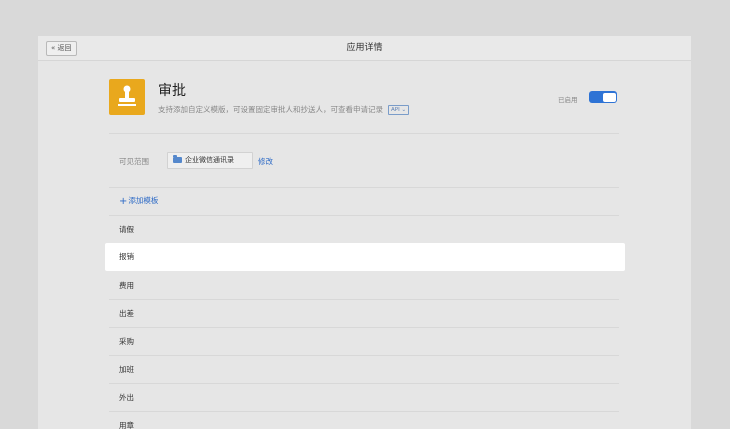 This screenshot has width=730, height=429. What do you see at coordinates (126, 341) in the screenshot?
I see `template-label: 采购` at bounding box center [126, 341].